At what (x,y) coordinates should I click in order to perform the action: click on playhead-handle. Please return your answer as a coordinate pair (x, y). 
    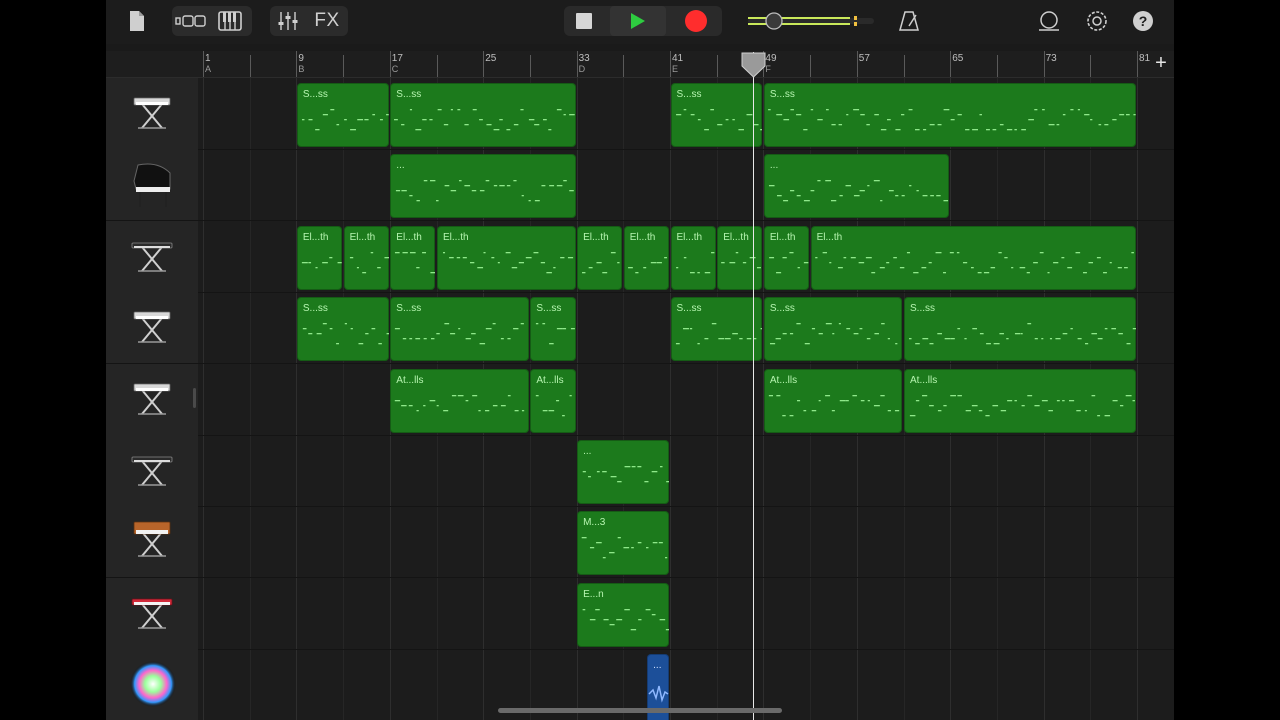
    Looking at the image, I should click on (753, 65).